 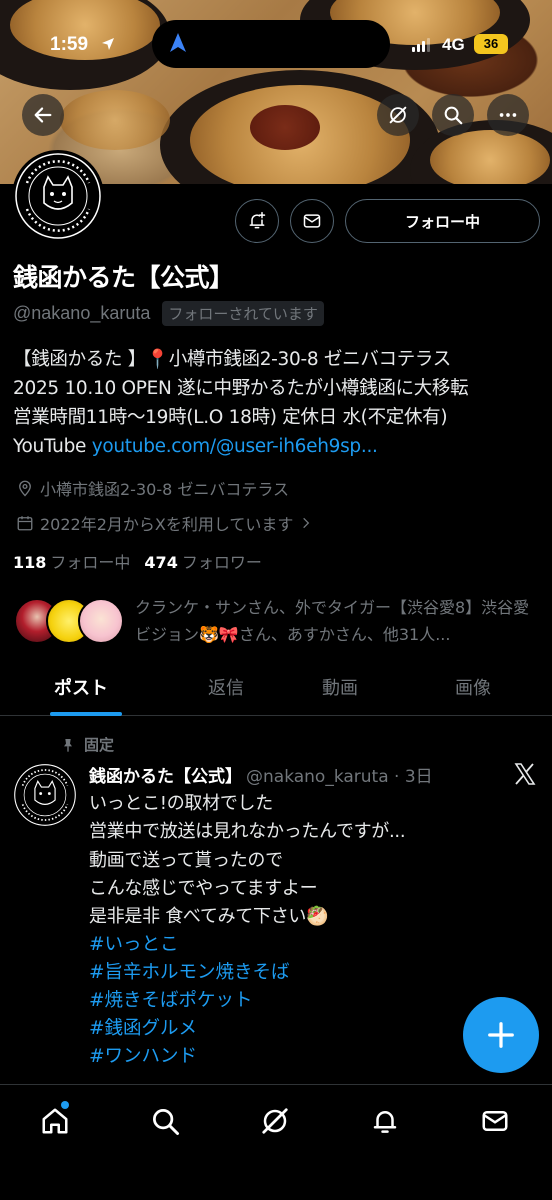 What do you see at coordinates (123, 277) in the screenshot?
I see `profile-name: 銭函かるた【公式】` at bounding box center [123, 277].